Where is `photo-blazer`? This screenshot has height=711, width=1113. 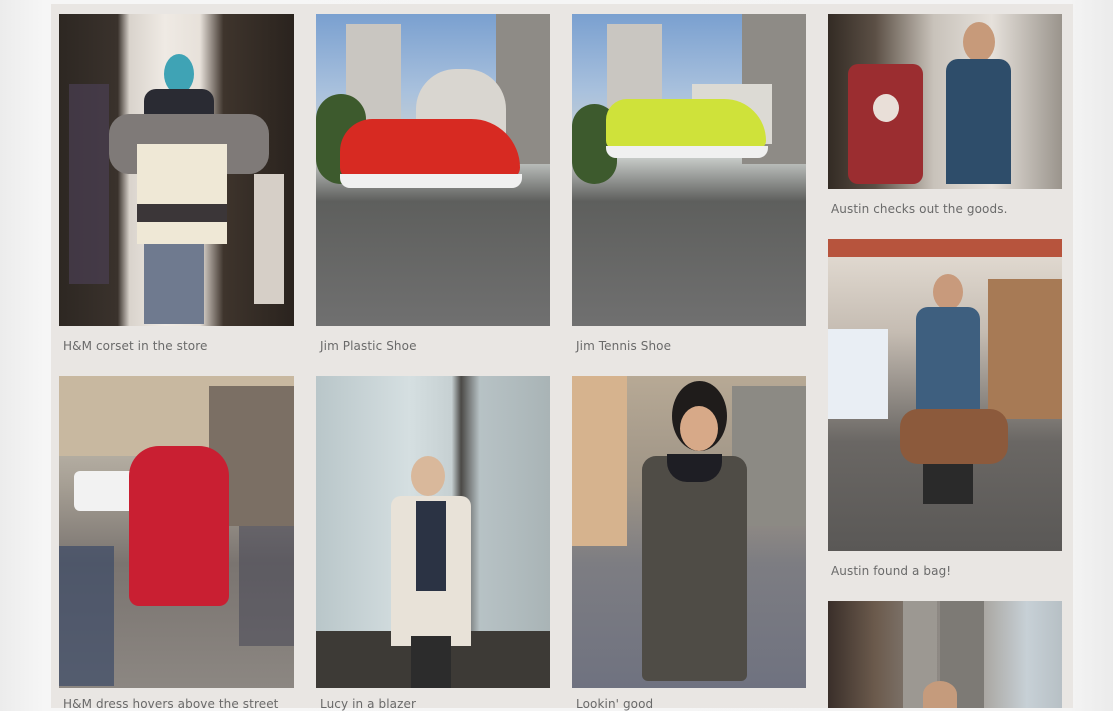 photo-blazer is located at coordinates (433, 532).